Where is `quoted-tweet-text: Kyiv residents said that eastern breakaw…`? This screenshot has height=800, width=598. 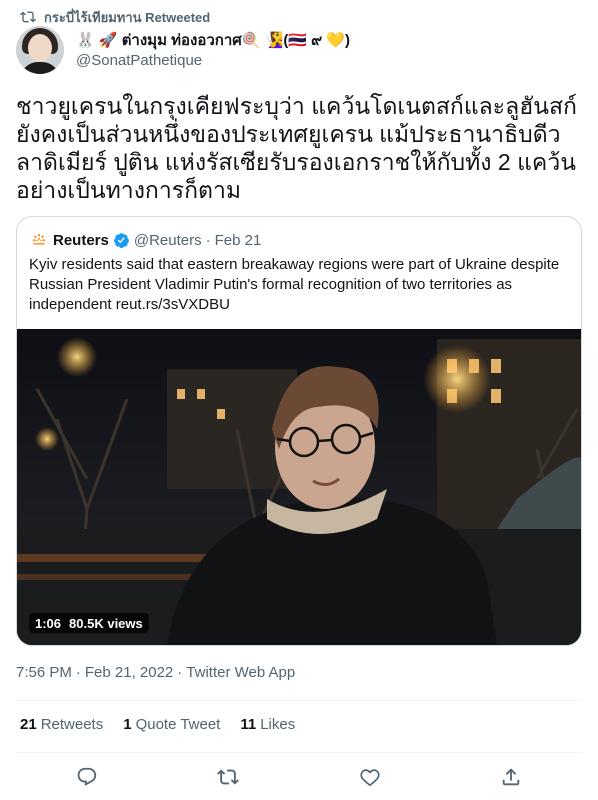
quoted-tweet-text: Kyiv residents said that eastern breakaw… is located at coordinates (294, 284).